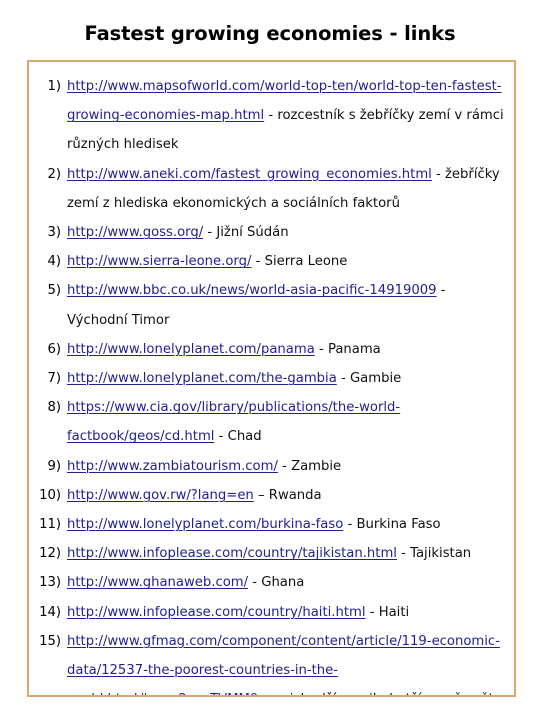 The image size is (540, 720). What do you see at coordinates (394, 612) in the screenshot?
I see `link-description: Haiti` at bounding box center [394, 612].